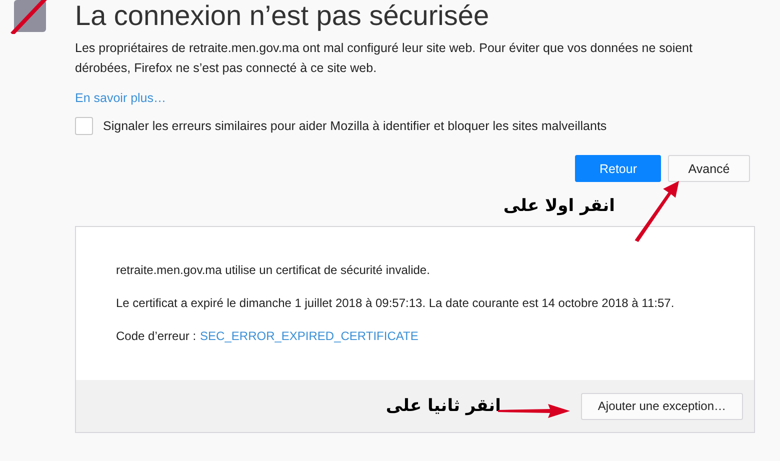 Image resolution: width=780 pixels, height=461 pixels. I want to click on report-checkbox, so click(84, 126).